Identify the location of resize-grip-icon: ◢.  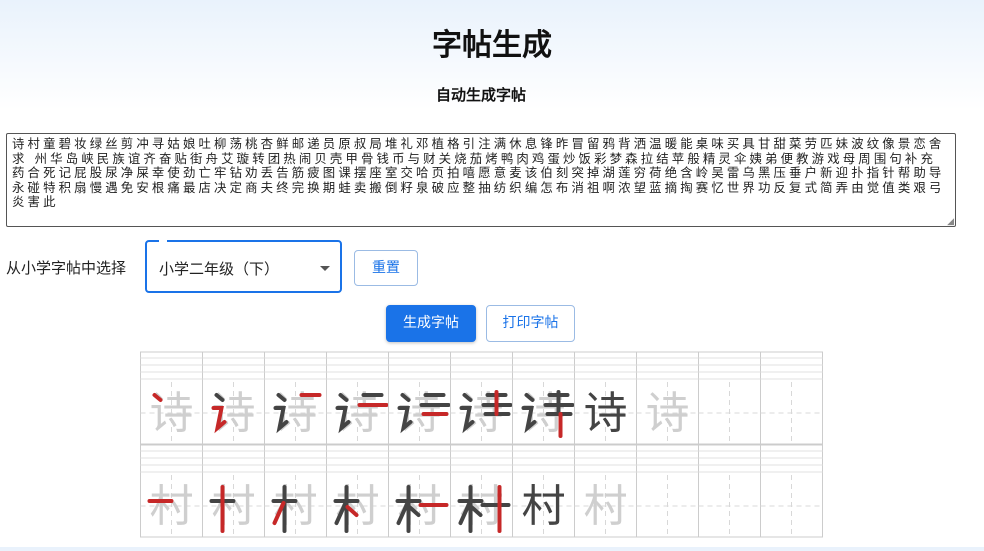
(949, 222).